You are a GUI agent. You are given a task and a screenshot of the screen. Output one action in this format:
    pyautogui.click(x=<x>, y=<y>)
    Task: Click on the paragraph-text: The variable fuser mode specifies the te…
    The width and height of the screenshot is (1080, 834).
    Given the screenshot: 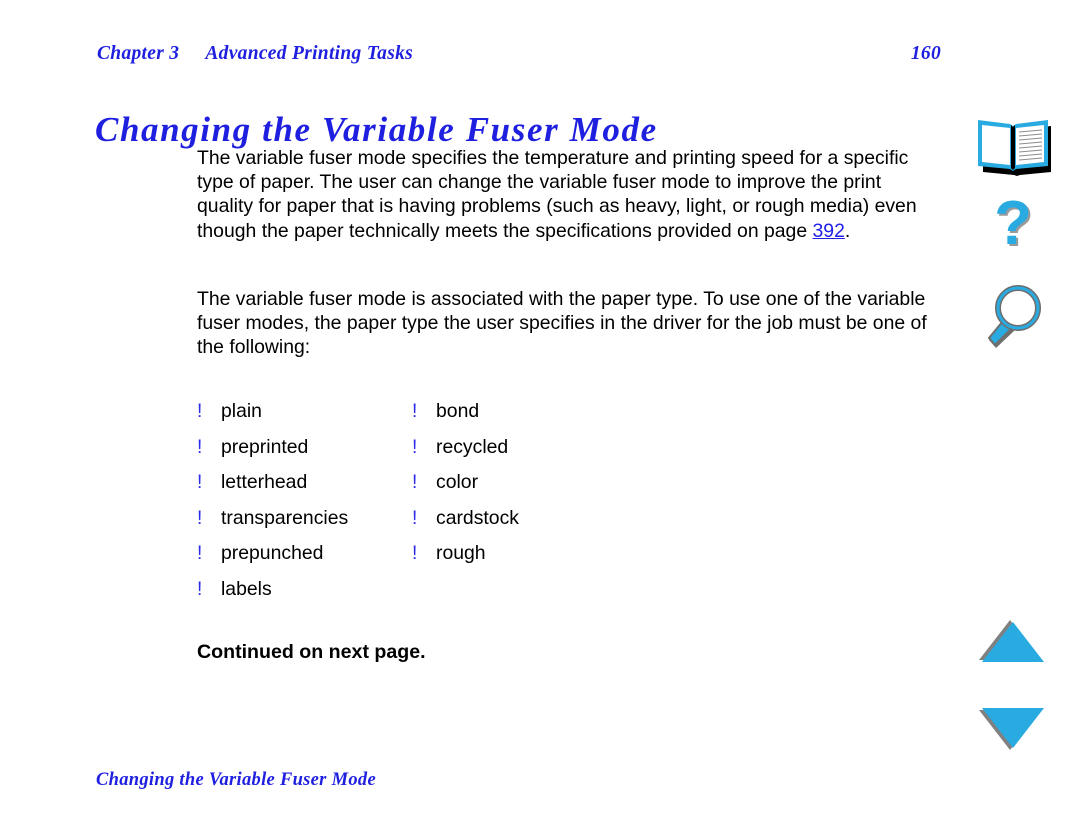 What is the action you would take?
    pyautogui.click(x=568, y=194)
    